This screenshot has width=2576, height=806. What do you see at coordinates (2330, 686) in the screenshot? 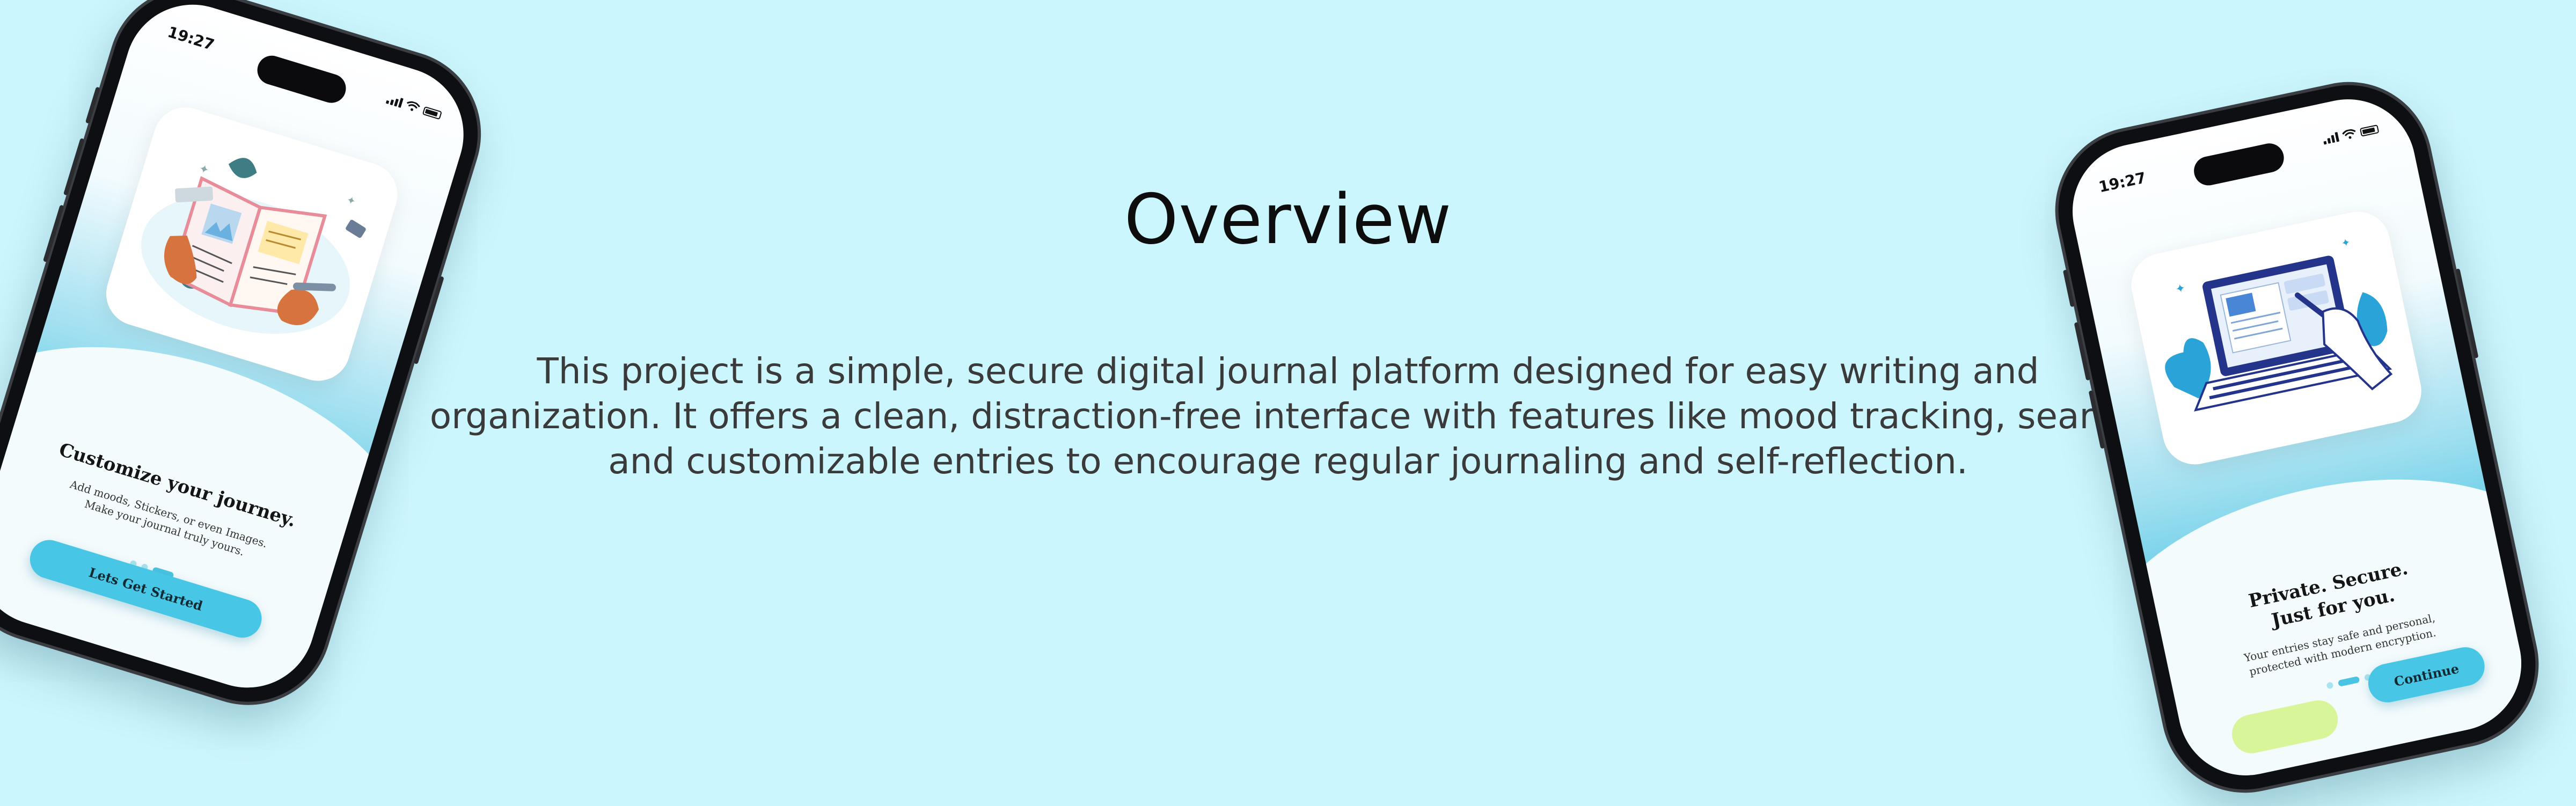
I see `page-dot` at bounding box center [2330, 686].